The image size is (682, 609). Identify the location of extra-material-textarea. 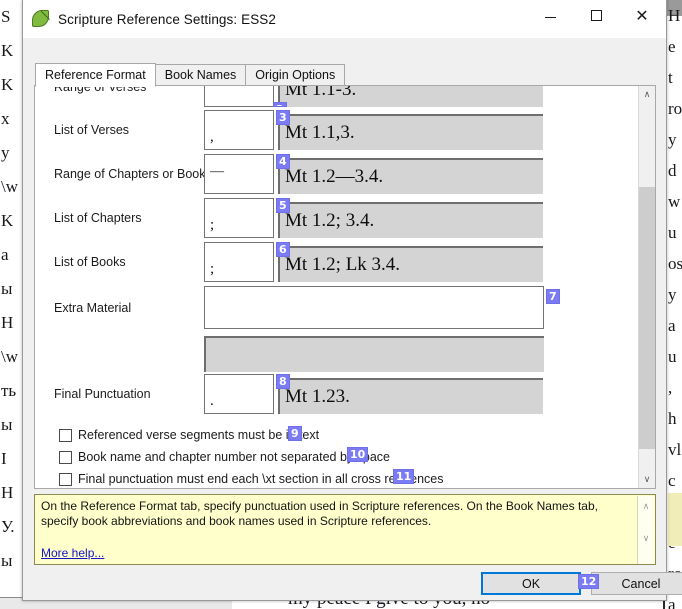
(374, 307).